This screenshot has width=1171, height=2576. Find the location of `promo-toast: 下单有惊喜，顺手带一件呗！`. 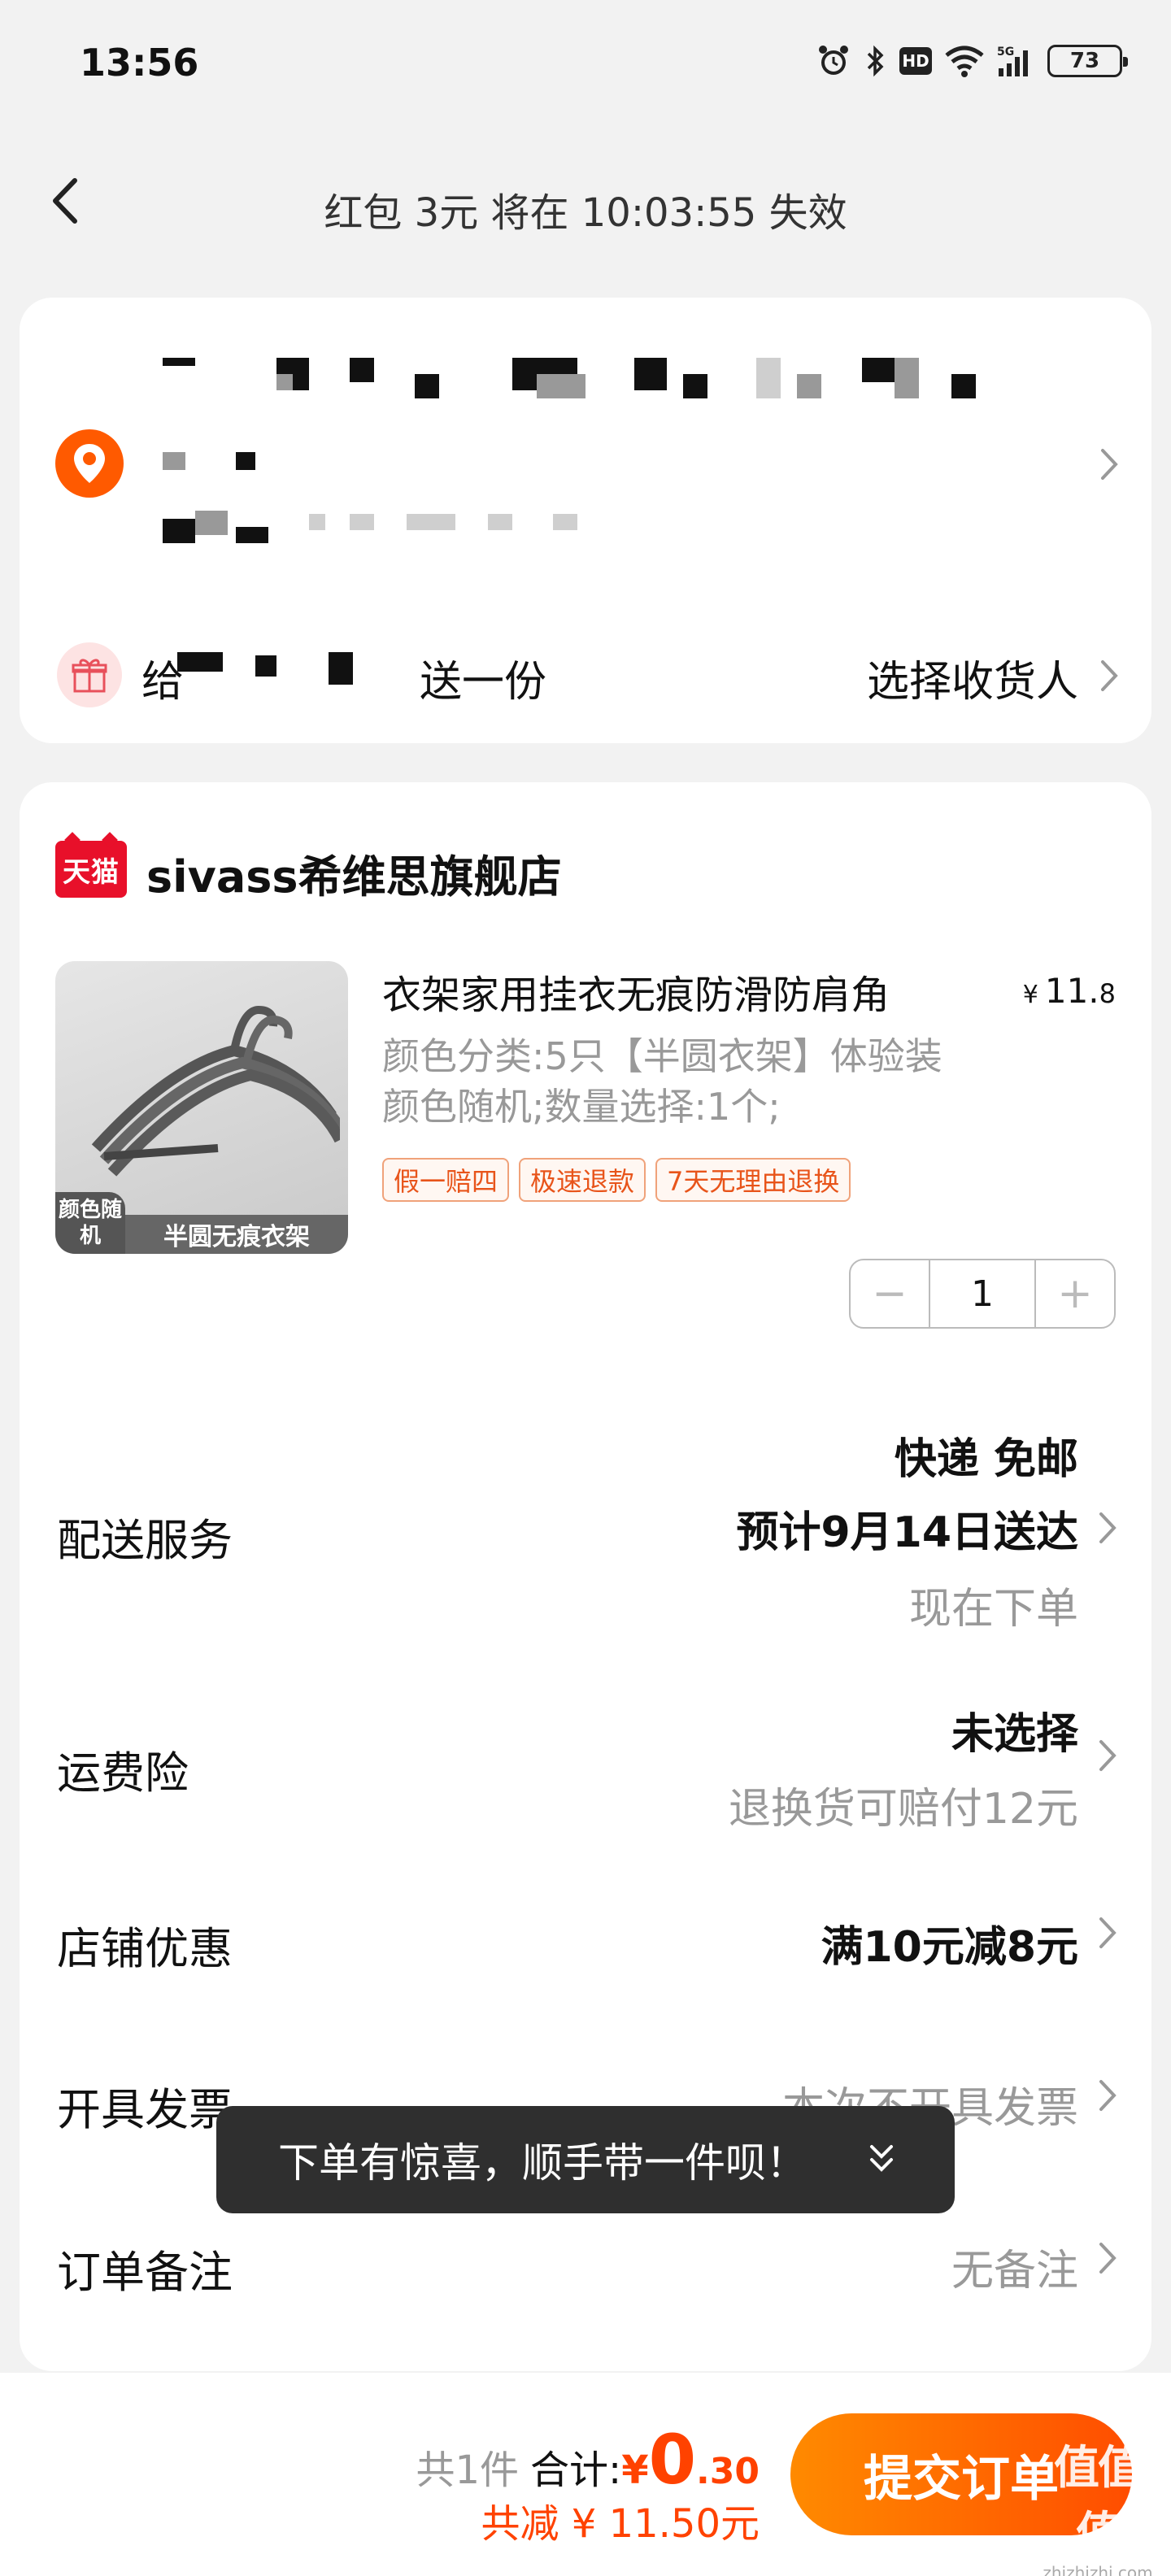

promo-toast: 下单有惊喜，顺手带一件呗！ is located at coordinates (585, 2160).